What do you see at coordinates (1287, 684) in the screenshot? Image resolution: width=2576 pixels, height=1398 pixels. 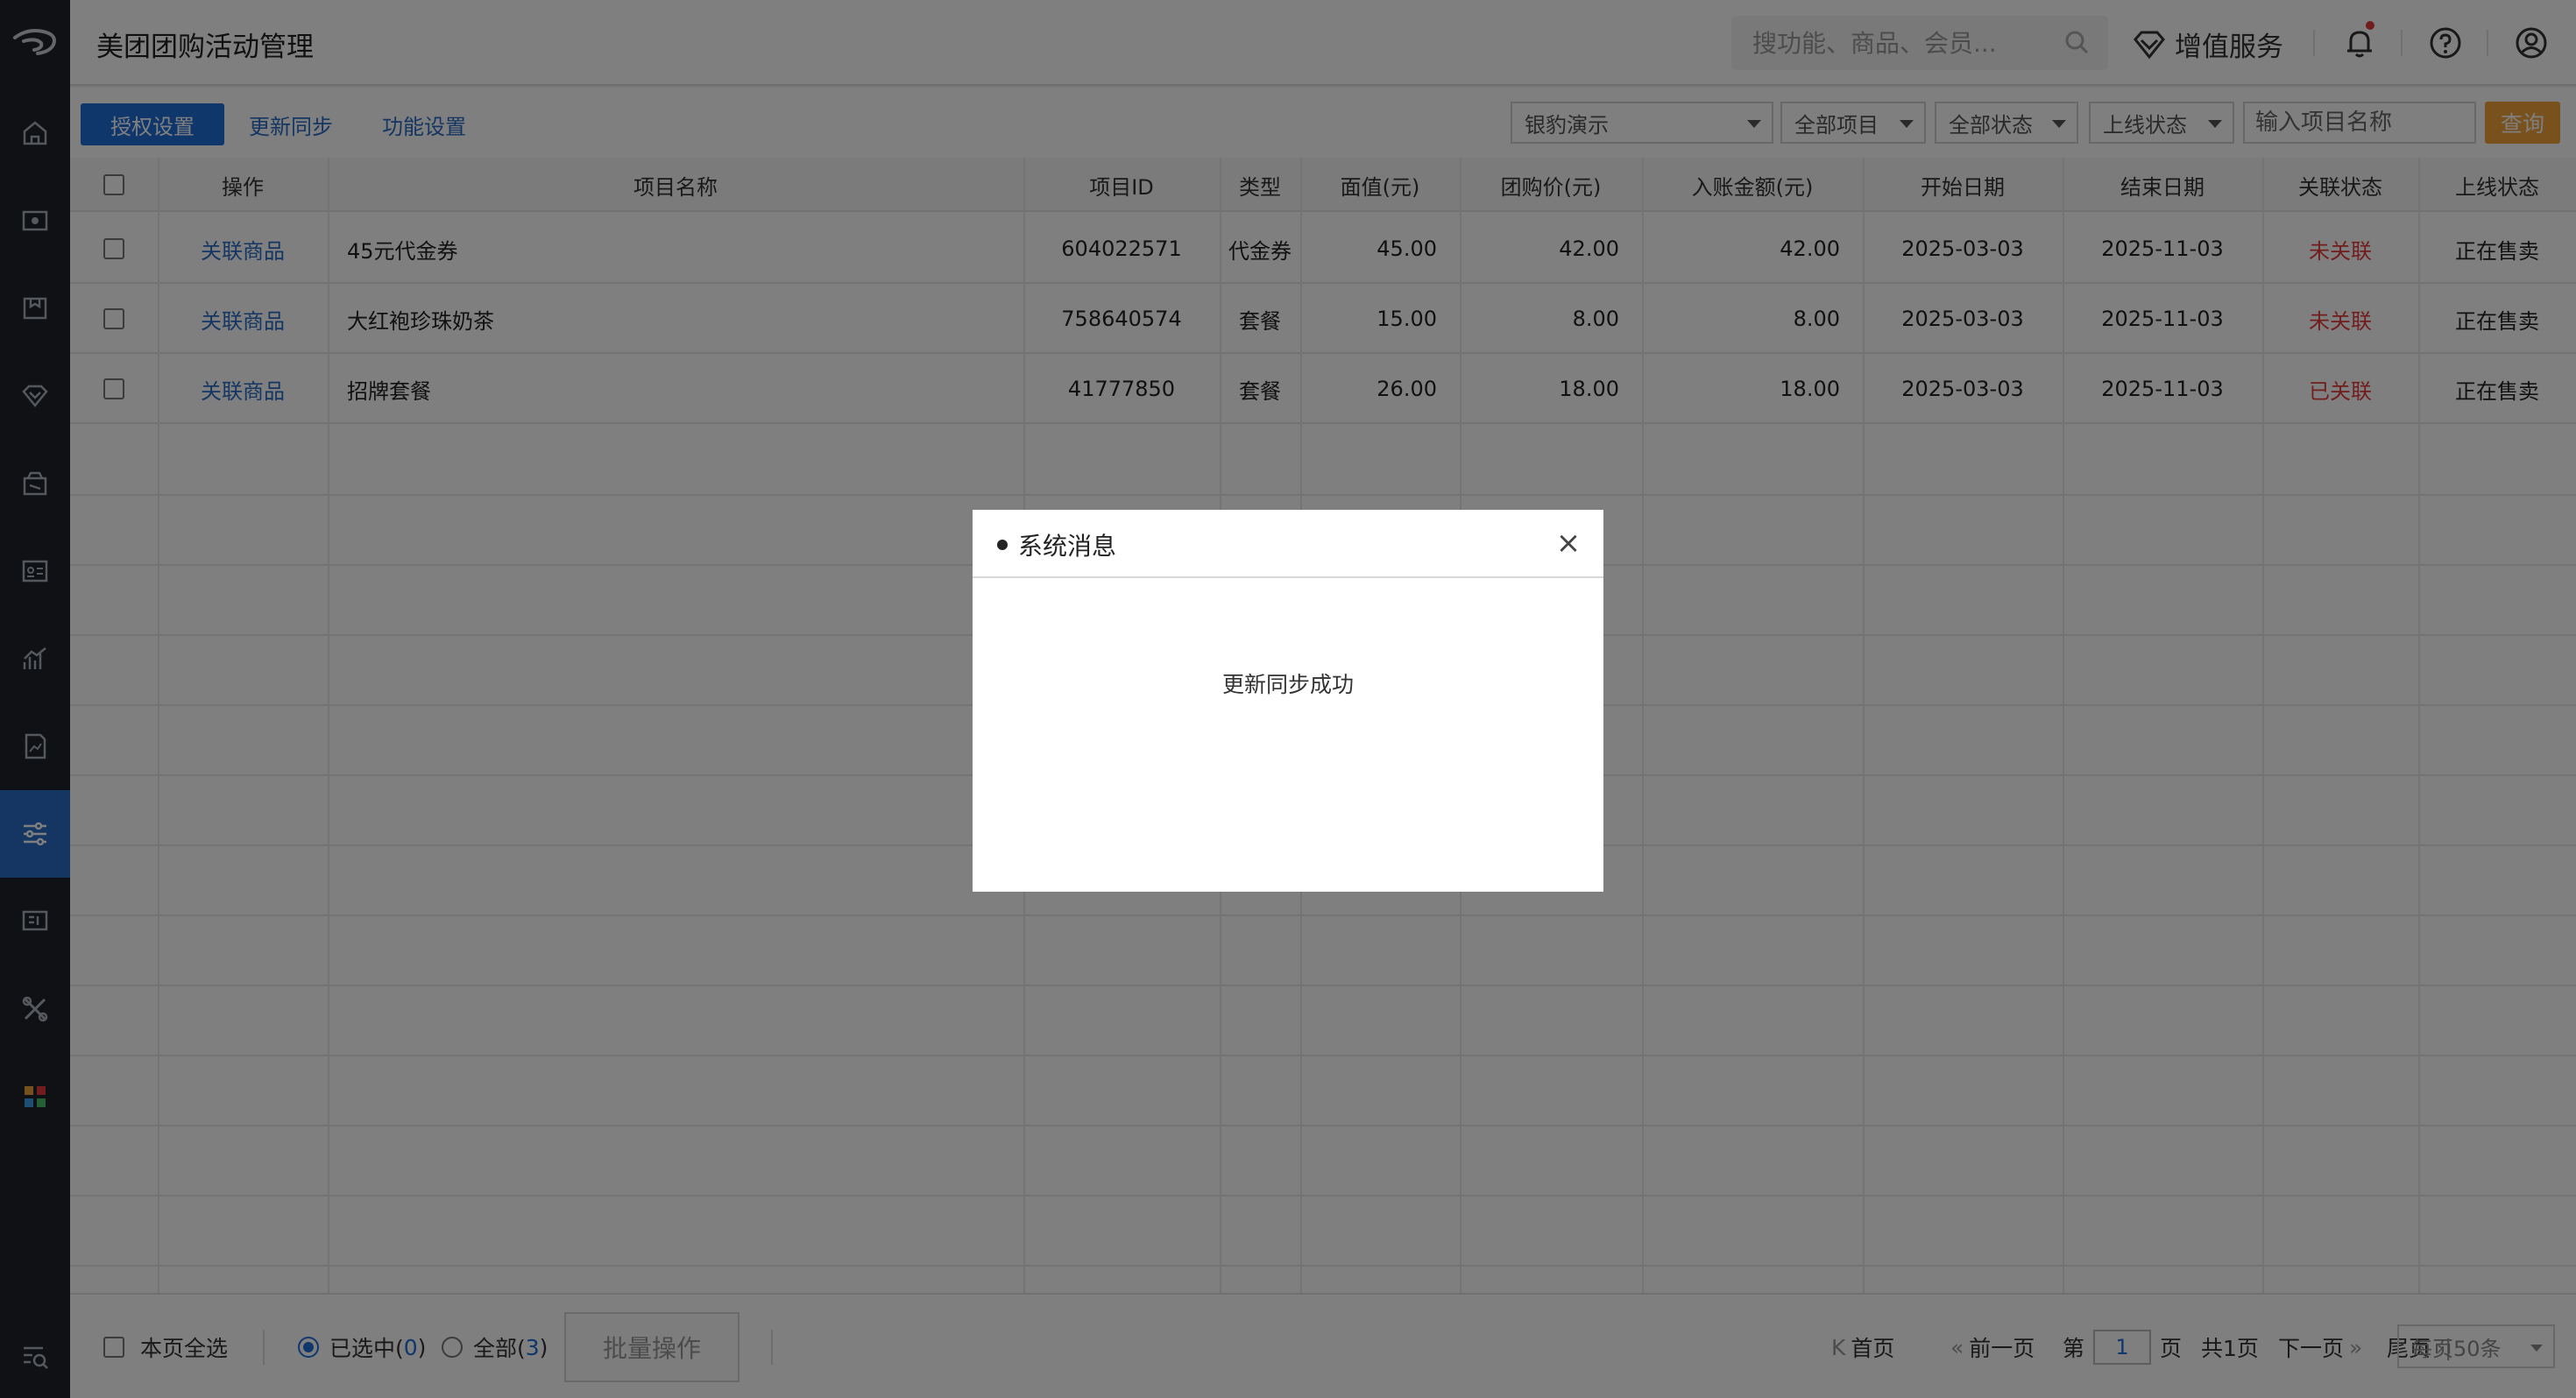 I see `dialog-message: 更新同步成功` at bounding box center [1287, 684].